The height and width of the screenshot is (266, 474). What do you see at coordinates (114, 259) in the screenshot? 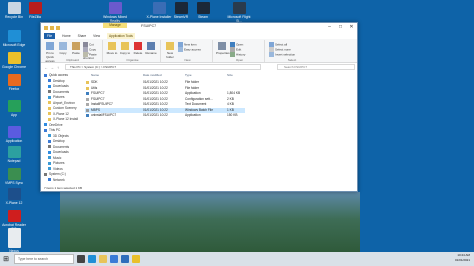
I see `store-taskbar-icon` at bounding box center [114, 259].